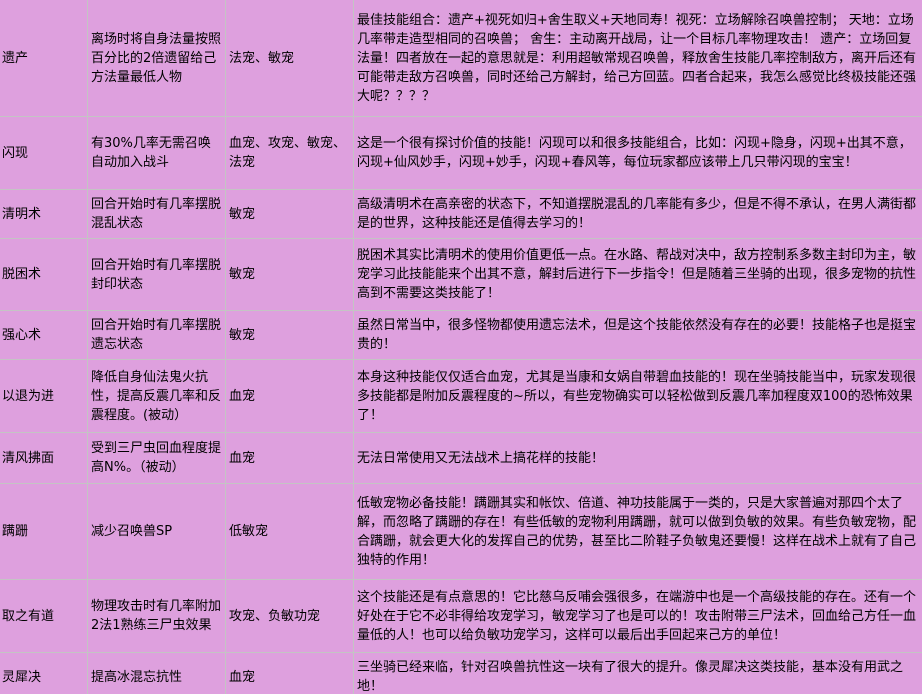 The image size is (922, 694). I want to click on skill-name-cell: 取之有道, so click(44, 616).